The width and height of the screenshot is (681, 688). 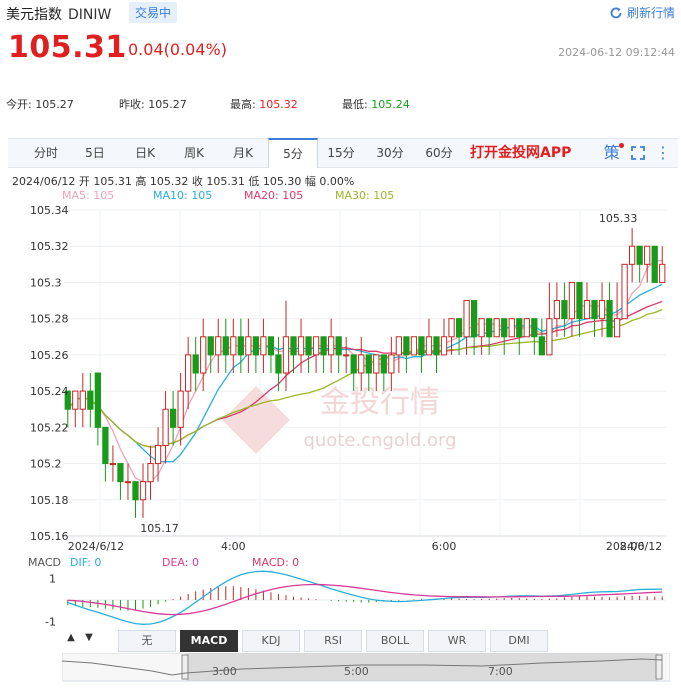 What do you see at coordinates (194, 153) in the screenshot?
I see `tab-weekly-k: 周K` at bounding box center [194, 153].